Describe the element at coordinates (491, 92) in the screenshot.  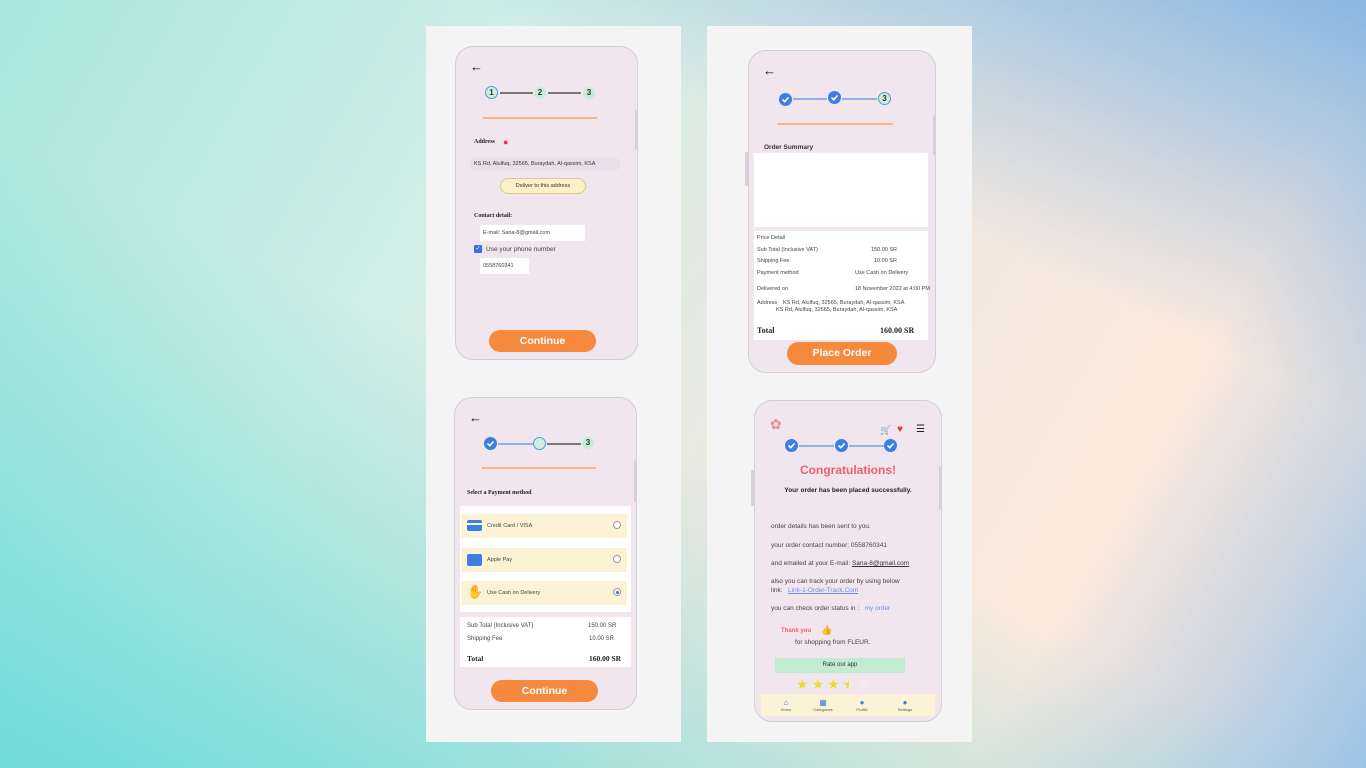
I see `step-1: 1` at that location.